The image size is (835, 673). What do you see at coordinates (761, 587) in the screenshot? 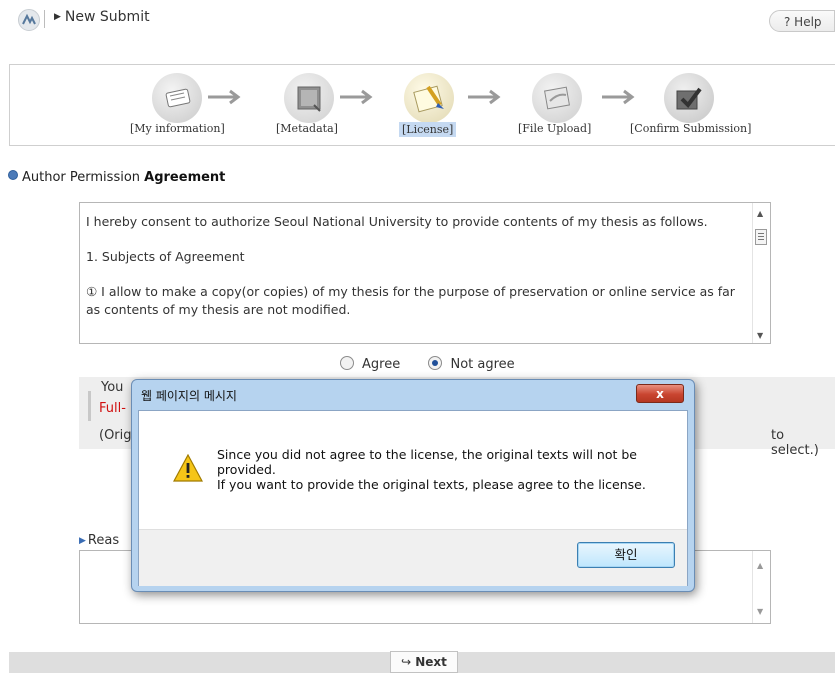
I see `reason-scrollbar: ▲ ▼` at bounding box center [761, 587].